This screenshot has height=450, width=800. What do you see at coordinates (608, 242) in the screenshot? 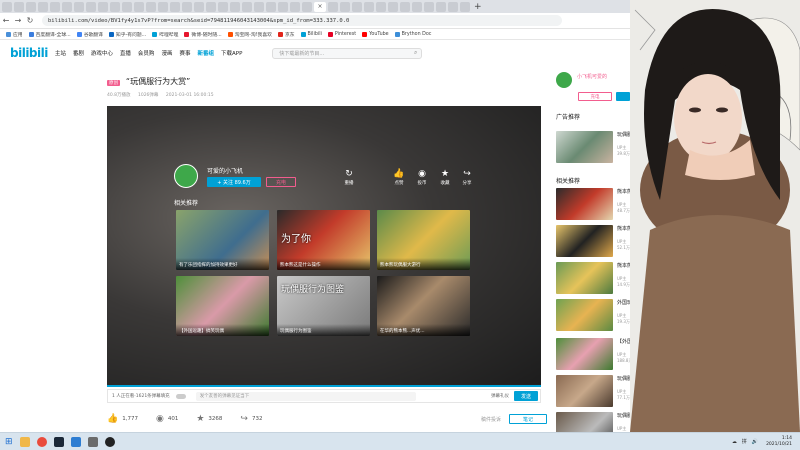
I see `sidebar-video-item: 熊本熊大游行来了UP主52.1万播放 · 1021弹幕` at bounding box center [608, 242].